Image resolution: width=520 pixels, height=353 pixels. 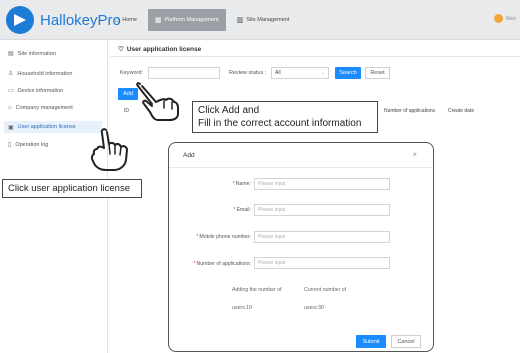 What do you see at coordinates (242, 308) in the screenshot?
I see `adding-users-value: users:10` at bounding box center [242, 308].